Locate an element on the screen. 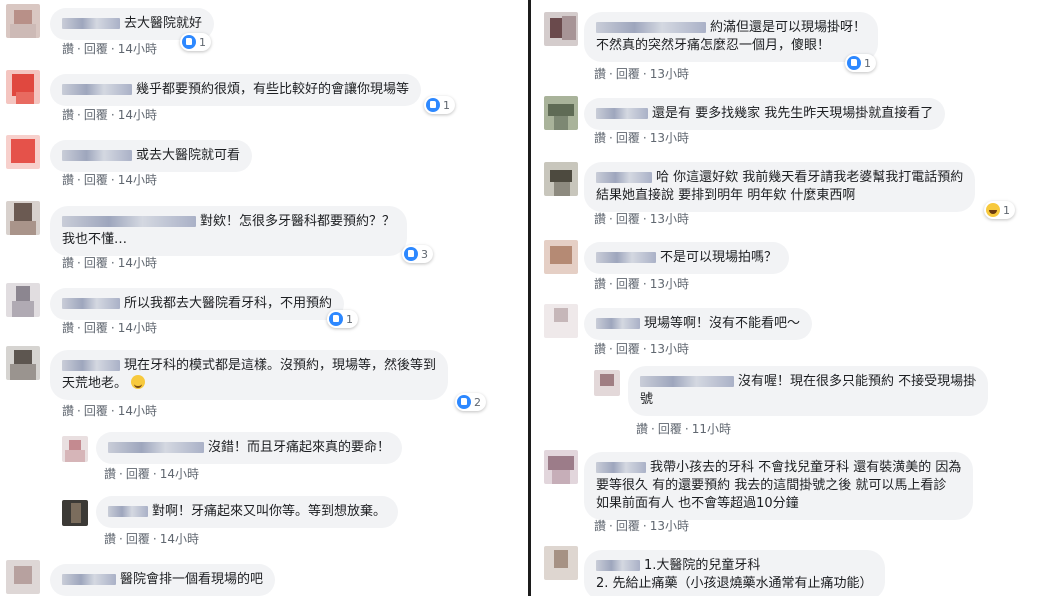 Image resolution: width=1060 pixels, height=596 pixels. comment-actions: 讚 · 回覆 · 14小時 is located at coordinates (109, 263).